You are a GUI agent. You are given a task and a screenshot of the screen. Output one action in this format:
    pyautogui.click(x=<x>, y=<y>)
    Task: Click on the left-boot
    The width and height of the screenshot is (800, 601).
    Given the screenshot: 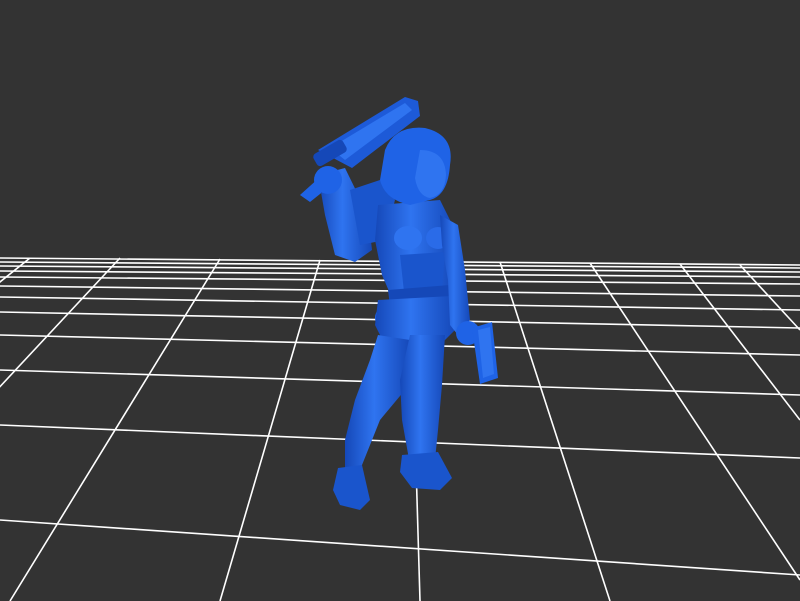 What is the action you would take?
    pyautogui.click(x=351, y=487)
    